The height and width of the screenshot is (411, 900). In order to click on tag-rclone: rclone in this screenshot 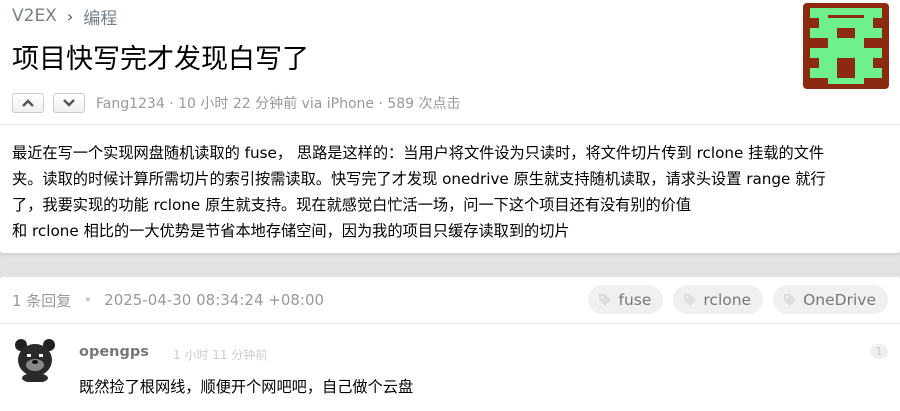, I will do `click(718, 299)`.